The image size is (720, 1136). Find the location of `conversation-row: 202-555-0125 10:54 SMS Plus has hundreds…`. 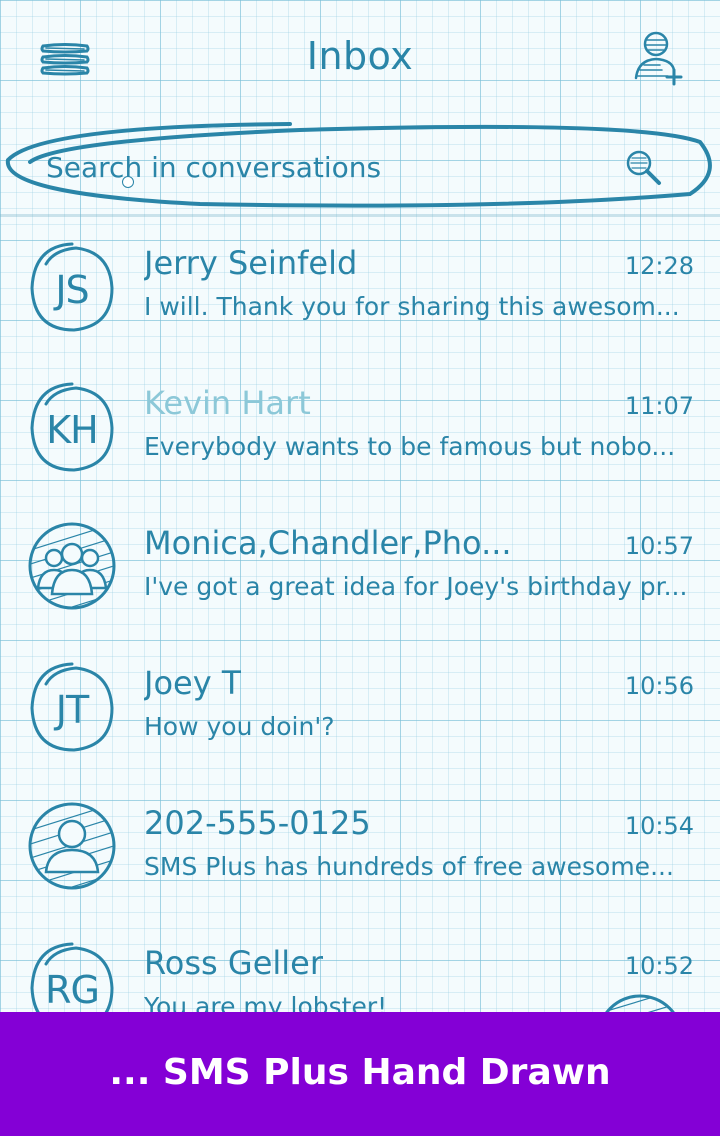

conversation-row: 202-555-0125 10:54 SMS Plus has hundreds… is located at coordinates (360, 854).